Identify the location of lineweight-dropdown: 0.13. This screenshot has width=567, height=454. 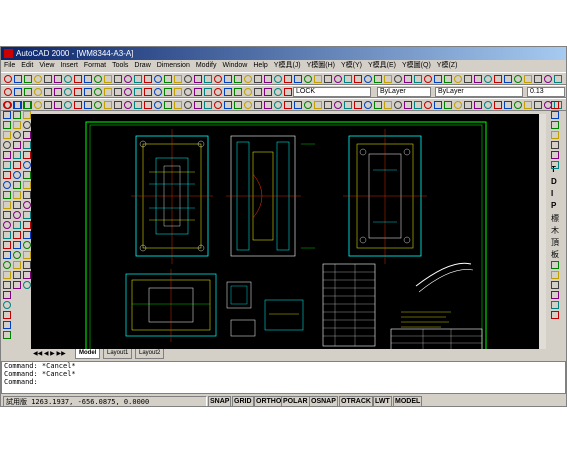
(546, 92).